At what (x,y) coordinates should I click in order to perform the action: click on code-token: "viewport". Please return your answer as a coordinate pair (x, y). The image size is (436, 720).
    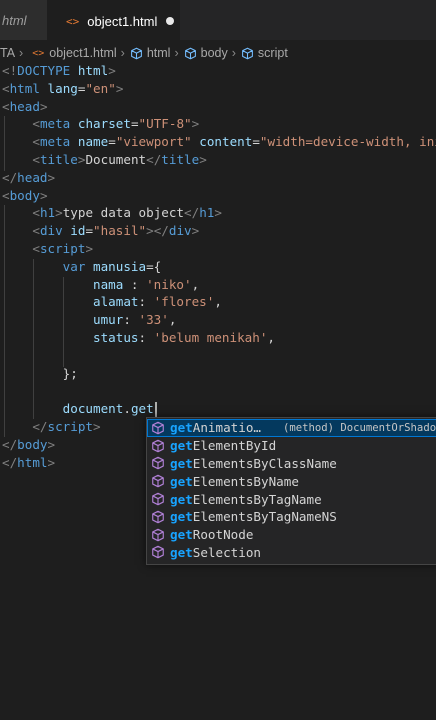
    Looking at the image, I should click on (153, 142).